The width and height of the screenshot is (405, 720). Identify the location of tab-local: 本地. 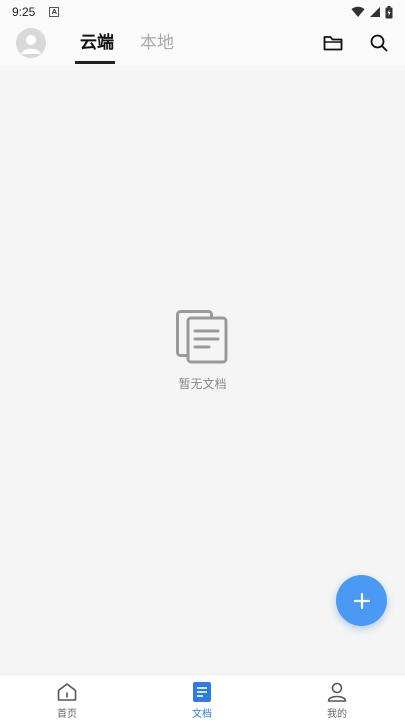
(157, 43).